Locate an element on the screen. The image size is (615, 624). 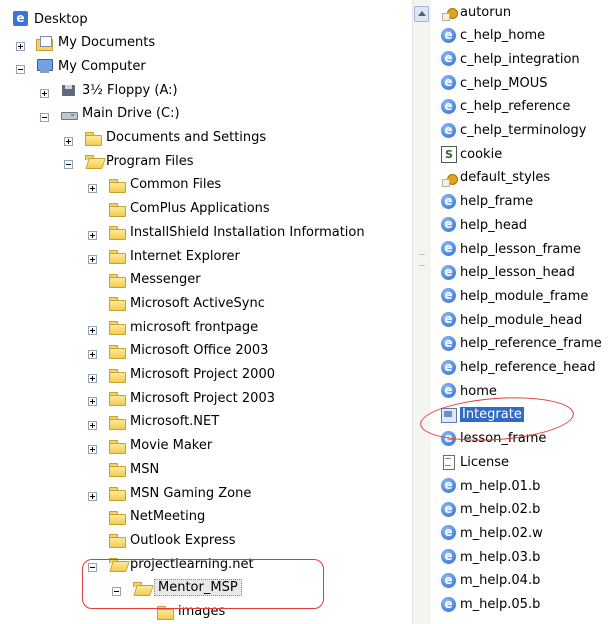
file-item-label: m_help.02.w is located at coordinates (501, 533).